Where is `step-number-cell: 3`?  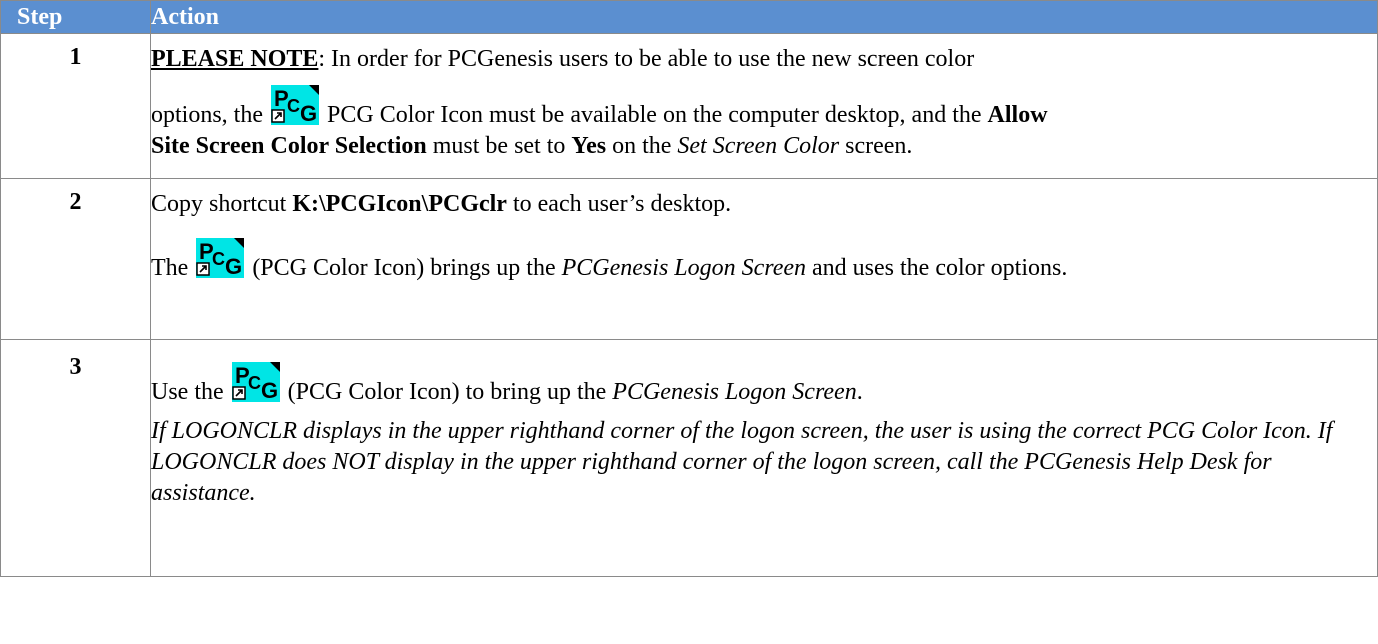
step-number-cell: 3 is located at coordinates (75, 458).